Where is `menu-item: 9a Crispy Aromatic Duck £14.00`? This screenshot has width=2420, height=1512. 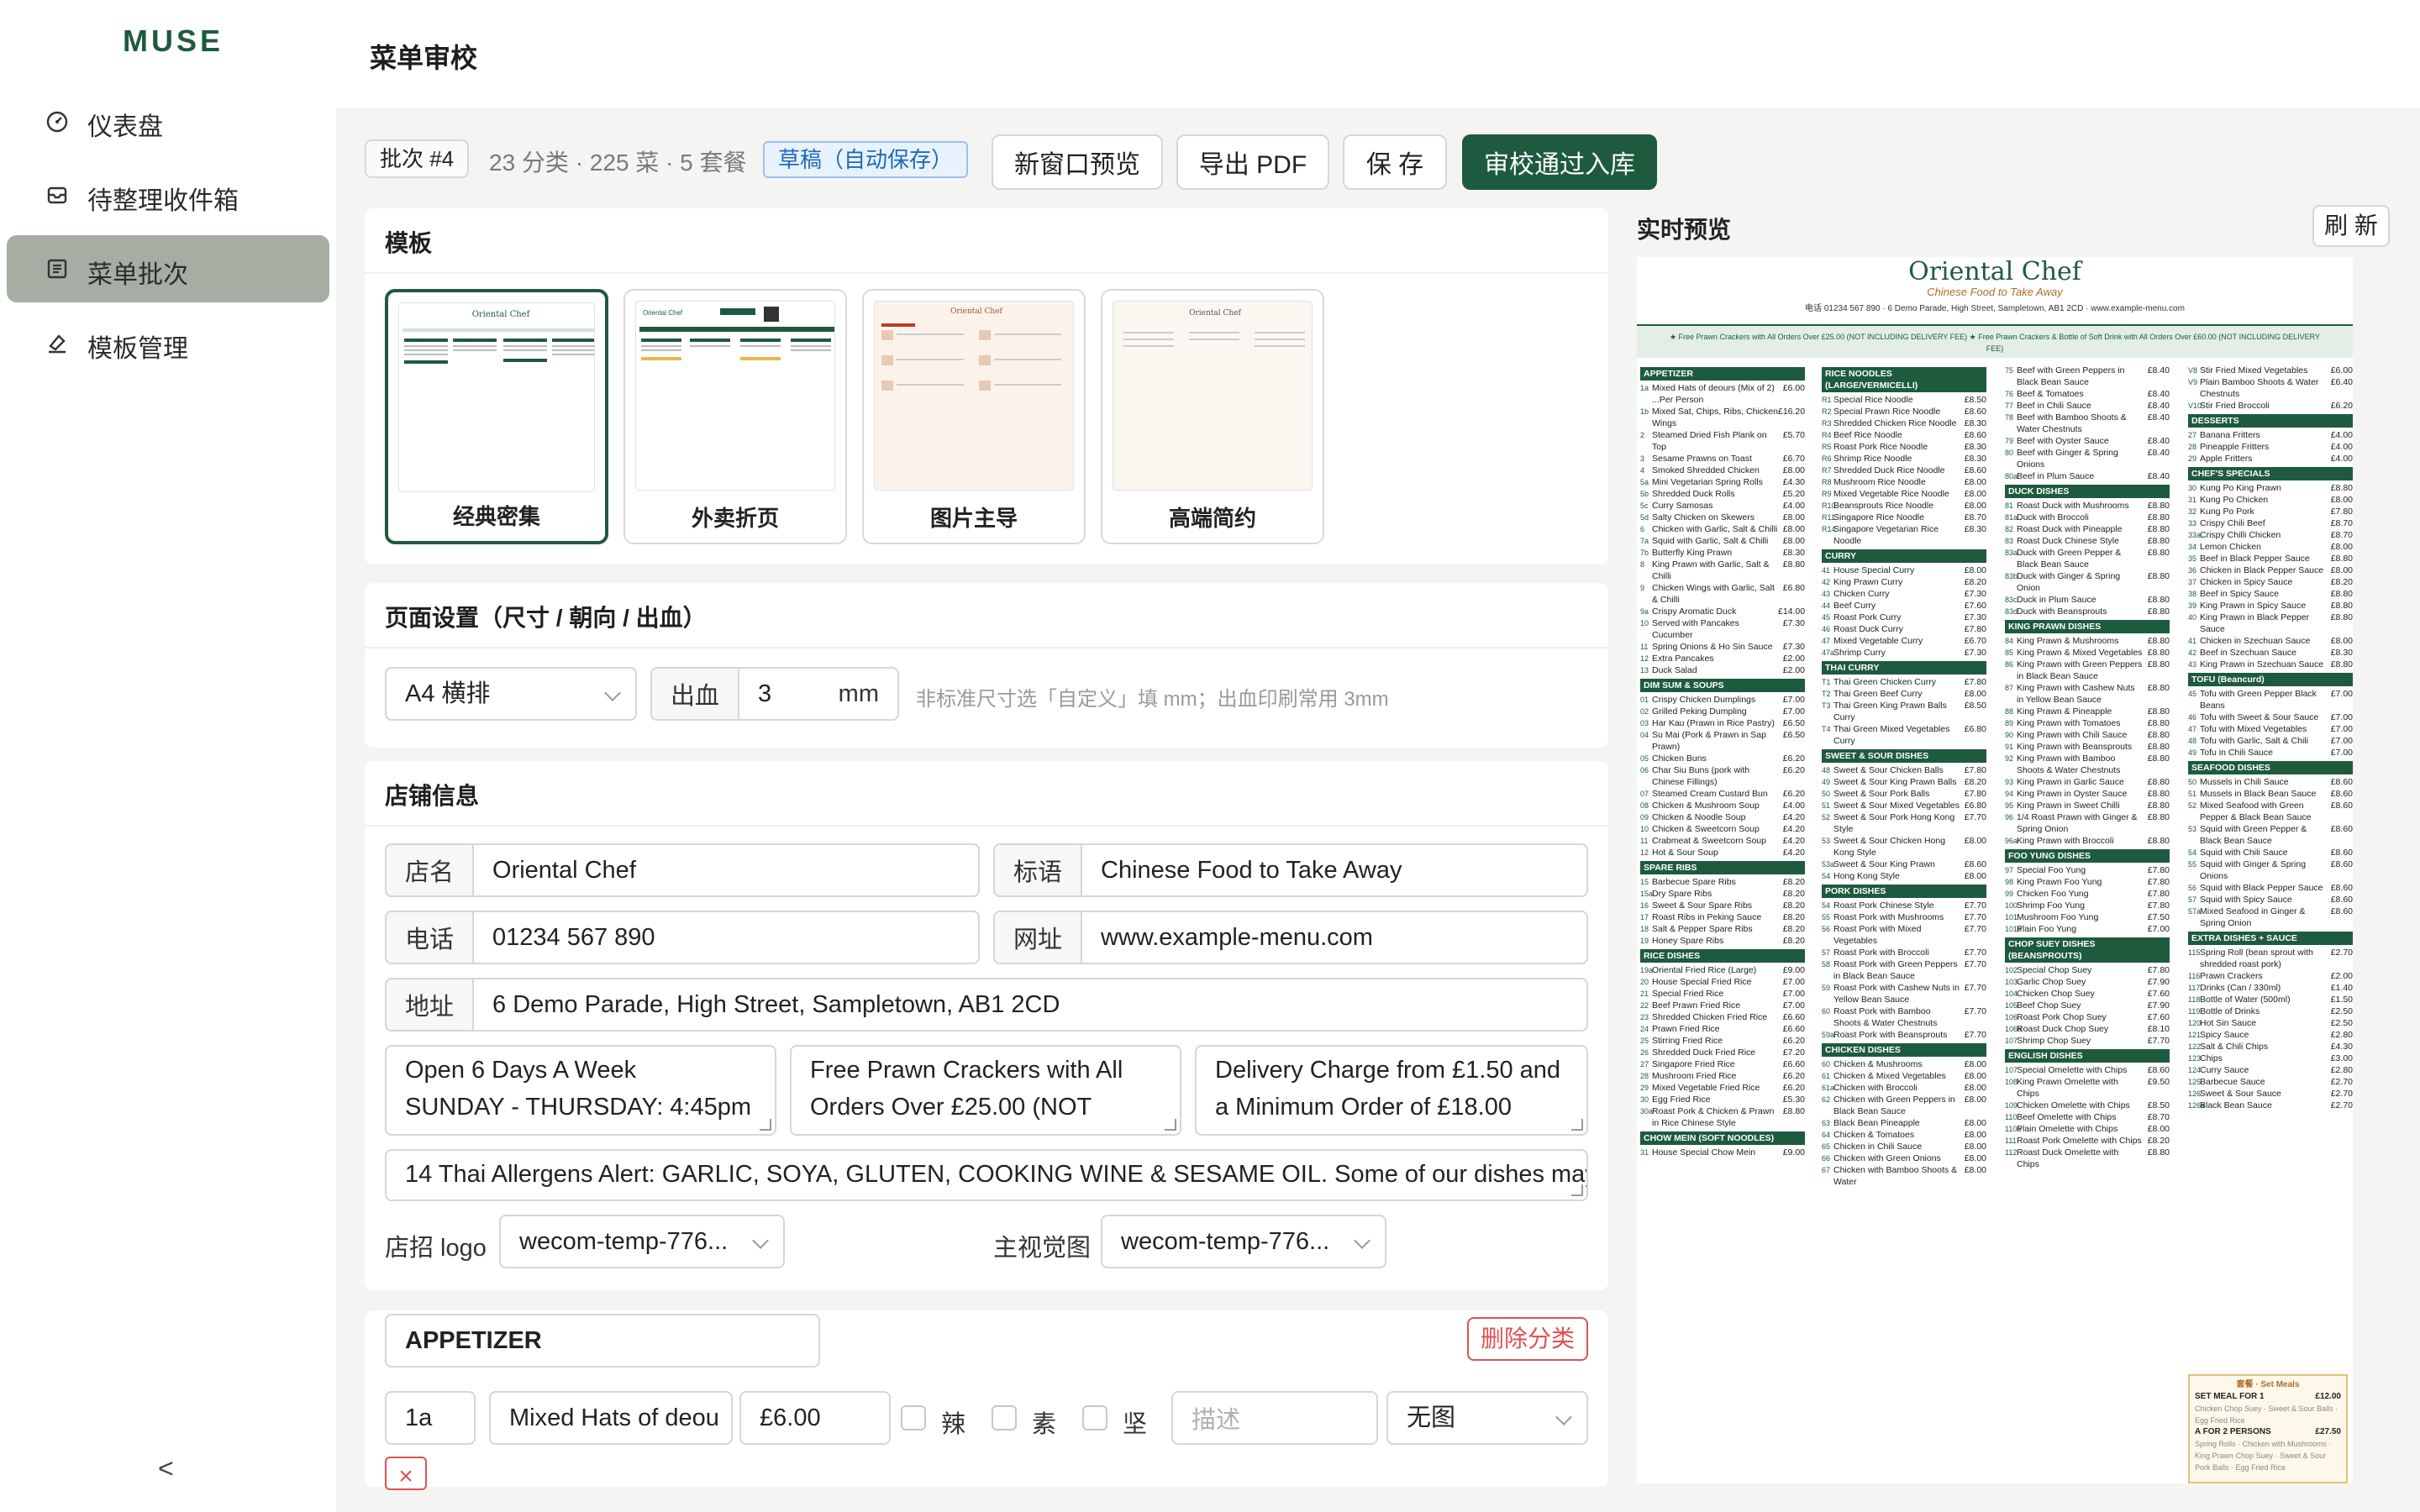
menu-item: 9a Crispy Aromatic Duck £14.00 is located at coordinates (1723, 611).